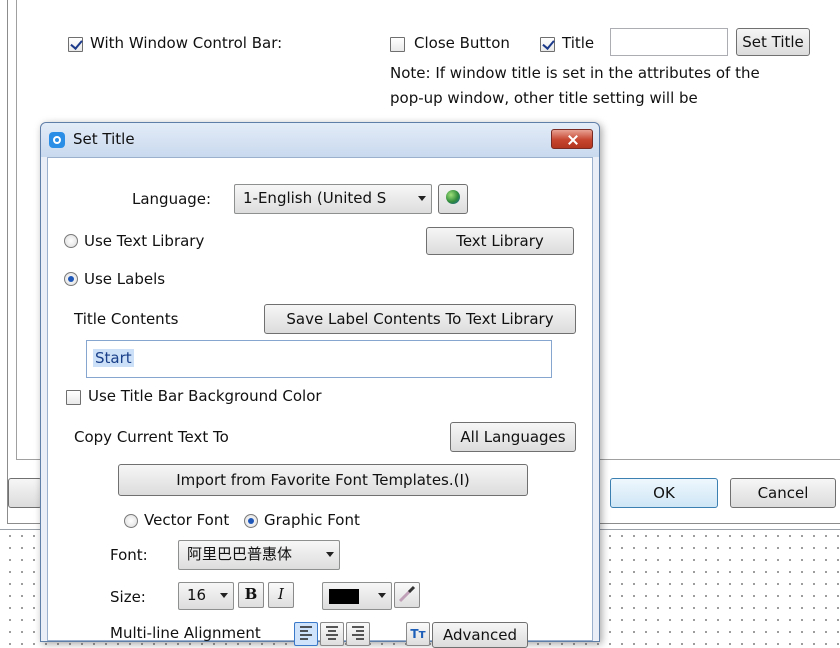 The image size is (840, 648). I want to click on advanced-button: Advanced, so click(480, 635).